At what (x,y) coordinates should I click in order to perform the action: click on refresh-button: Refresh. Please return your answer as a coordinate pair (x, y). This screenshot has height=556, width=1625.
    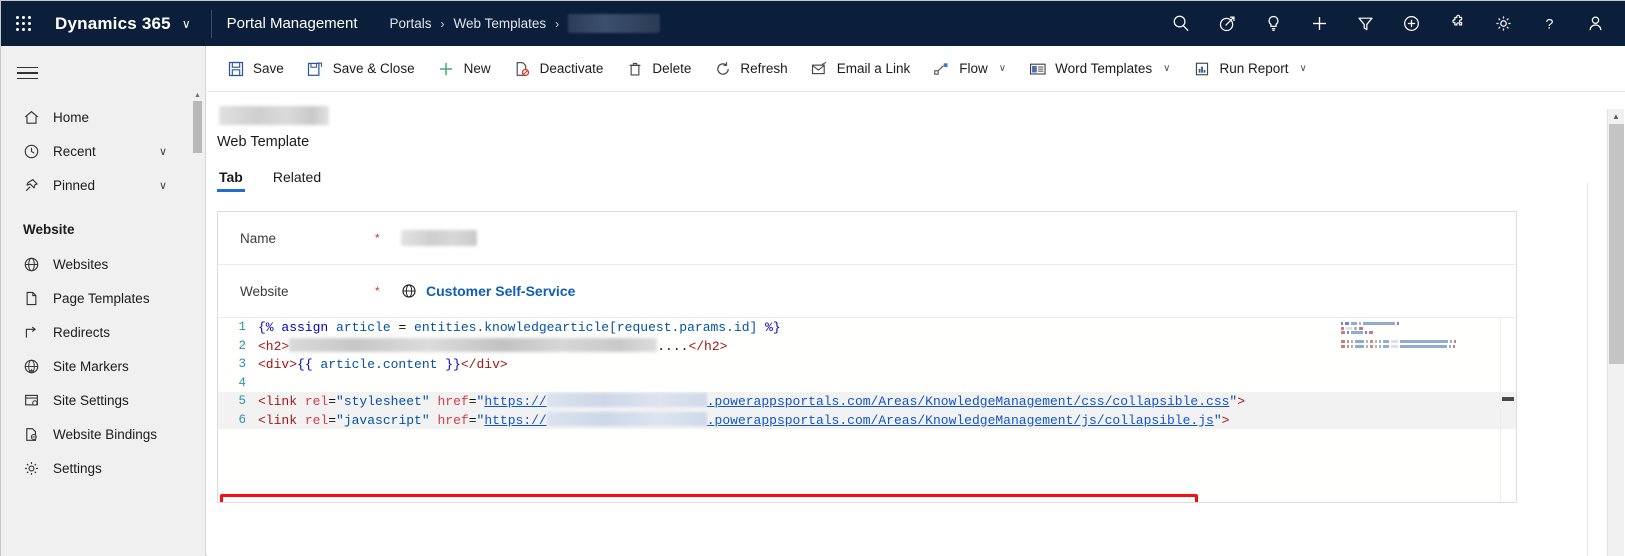
    Looking at the image, I should click on (750, 69).